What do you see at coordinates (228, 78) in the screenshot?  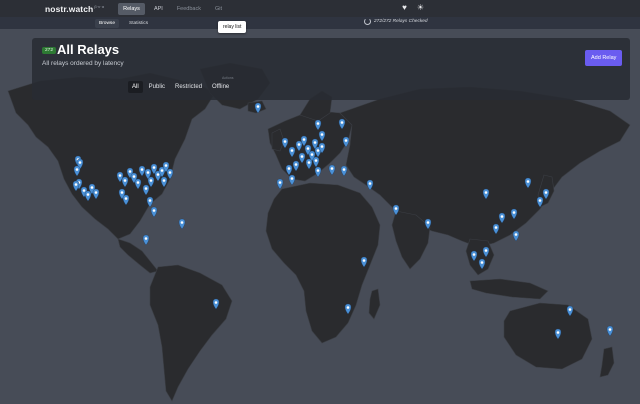 I see `filter-hint: Actions` at bounding box center [228, 78].